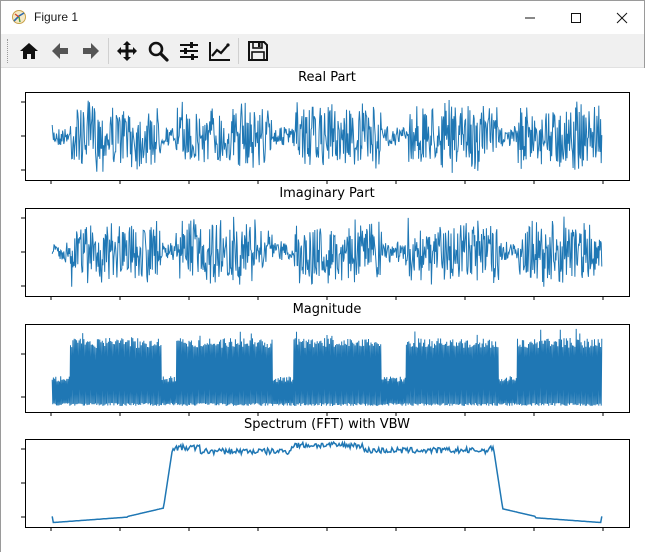 This screenshot has width=647, height=554. I want to click on home-icon, so click(29, 51).